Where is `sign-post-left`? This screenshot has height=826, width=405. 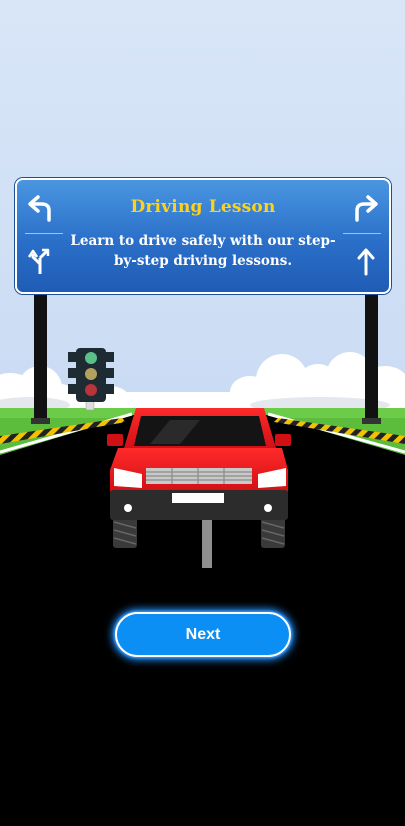
sign-post-left is located at coordinates (40, 357).